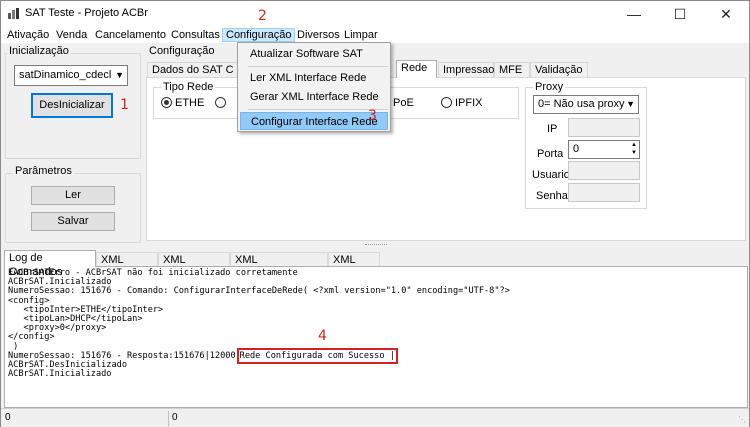  I want to click on tipo-rede-label: Tipo Rede, so click(188, 87).